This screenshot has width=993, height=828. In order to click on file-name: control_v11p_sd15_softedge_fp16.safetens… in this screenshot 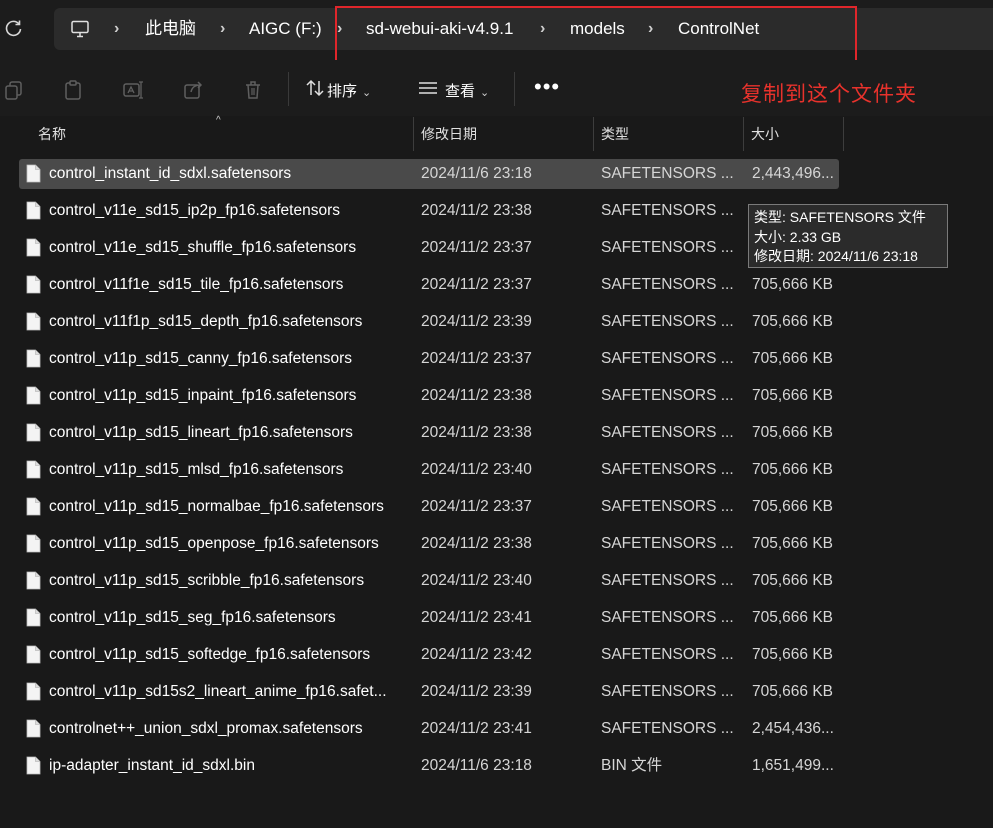, I will do `click(210, 654)`.